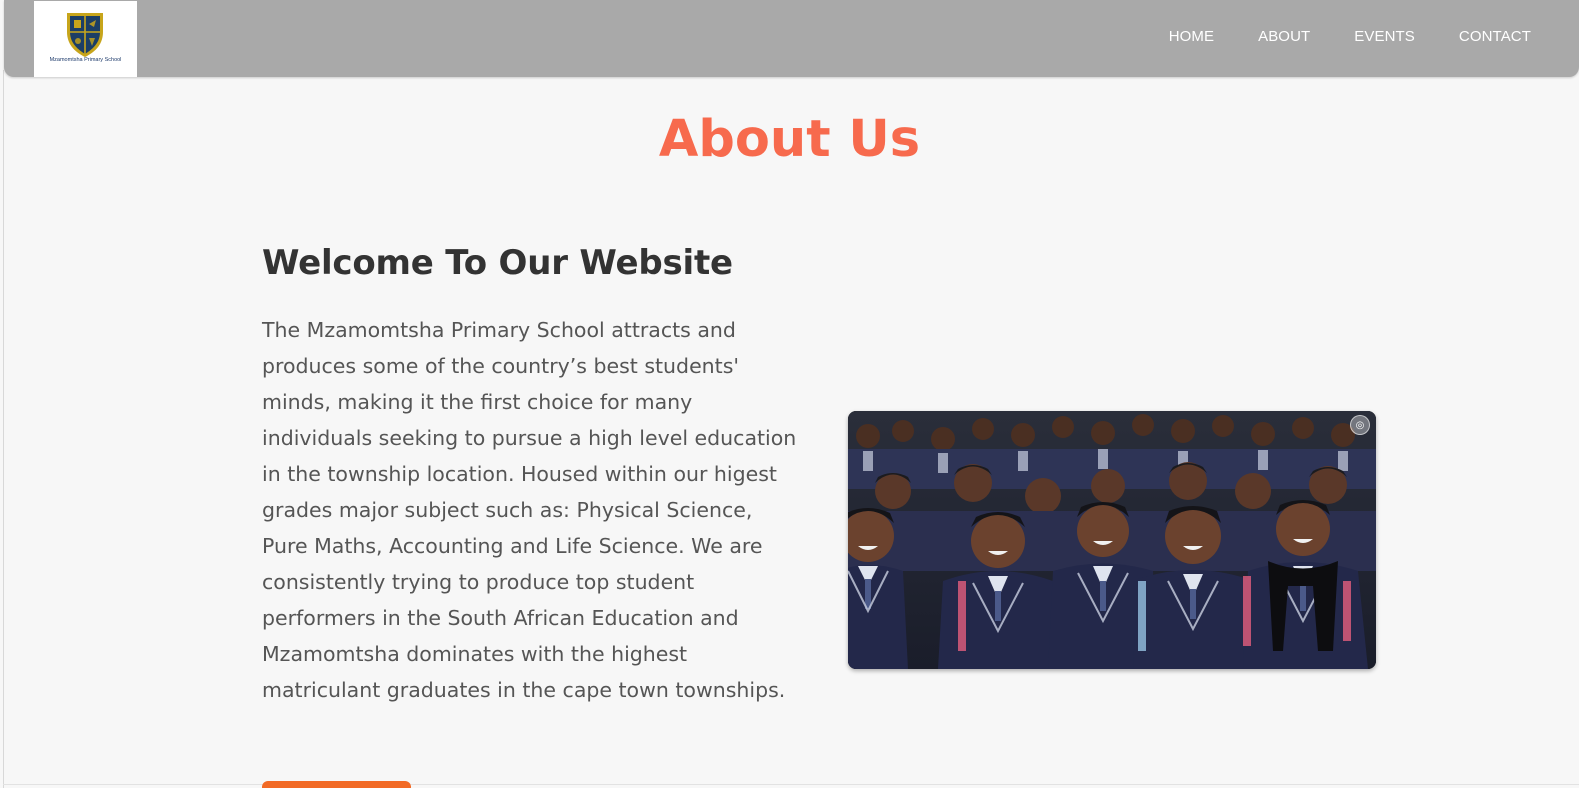 Image resolution: width=1579 pixels, height=788 pixels. Describe the element at coordinates (1328, 36) in the screenshot. I see `main-navigation: HOME ABOUT EVENTS CONTACT` at that location.